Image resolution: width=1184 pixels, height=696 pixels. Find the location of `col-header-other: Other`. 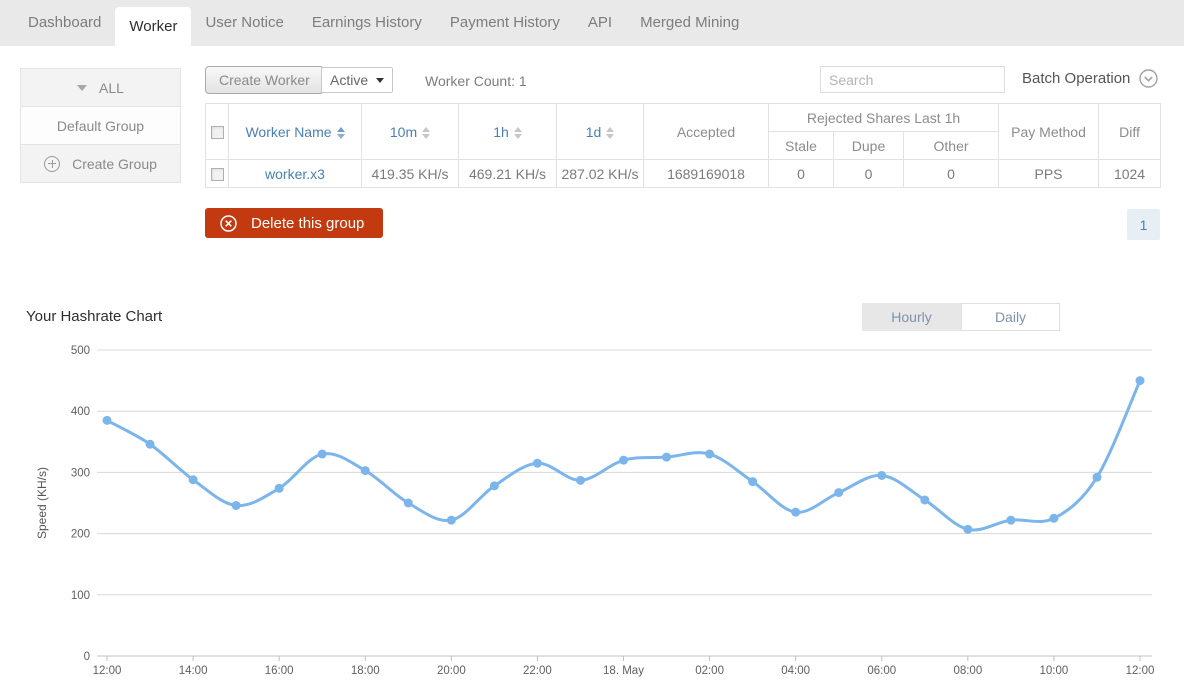

col-header-other: Other is located at coordinates (951, 145).